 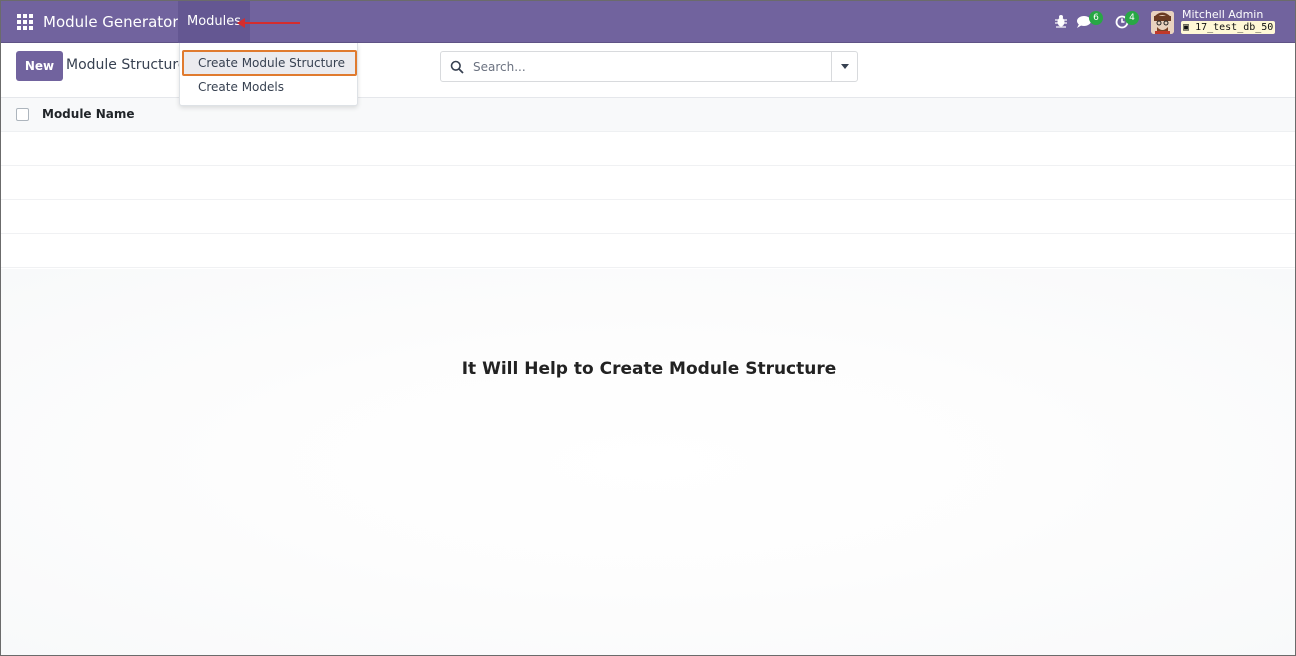 I want to click on helper-title: It Will Help to Create Module Structure, so click(x=649, y=369).